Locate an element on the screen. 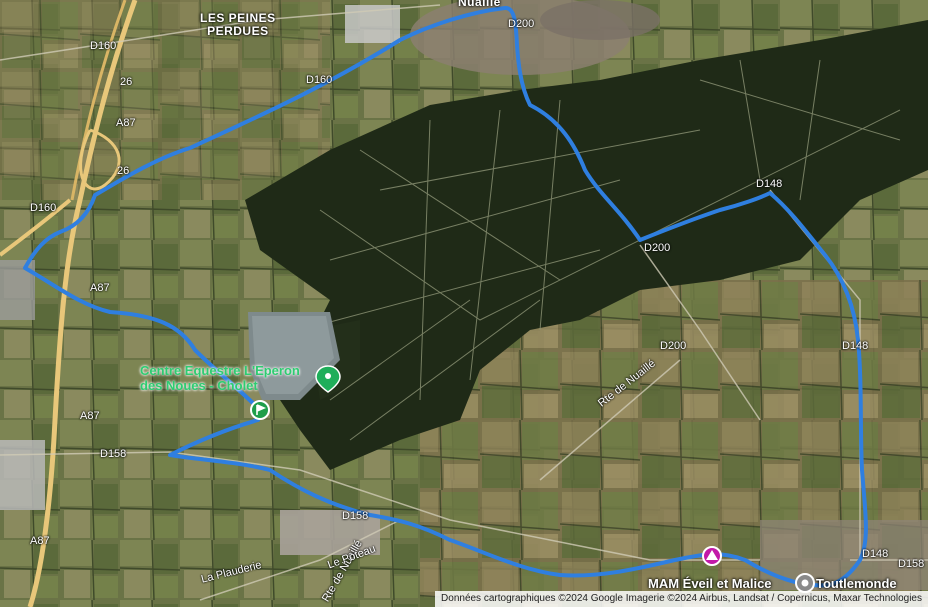 The width and height of the screenshot is (928, 607). poi-line-1: Centre Equestre L'Eperon is located at coordinates (220, 370).